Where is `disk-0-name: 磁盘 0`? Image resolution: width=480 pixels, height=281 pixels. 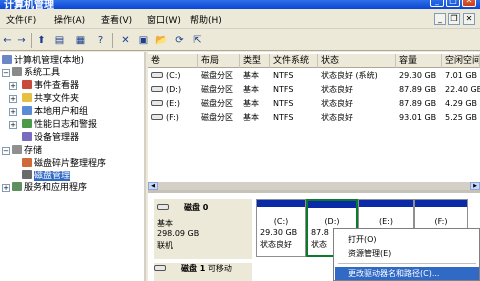 disk-0-name: 磁盘 0 is located at coordinates (196, 207).